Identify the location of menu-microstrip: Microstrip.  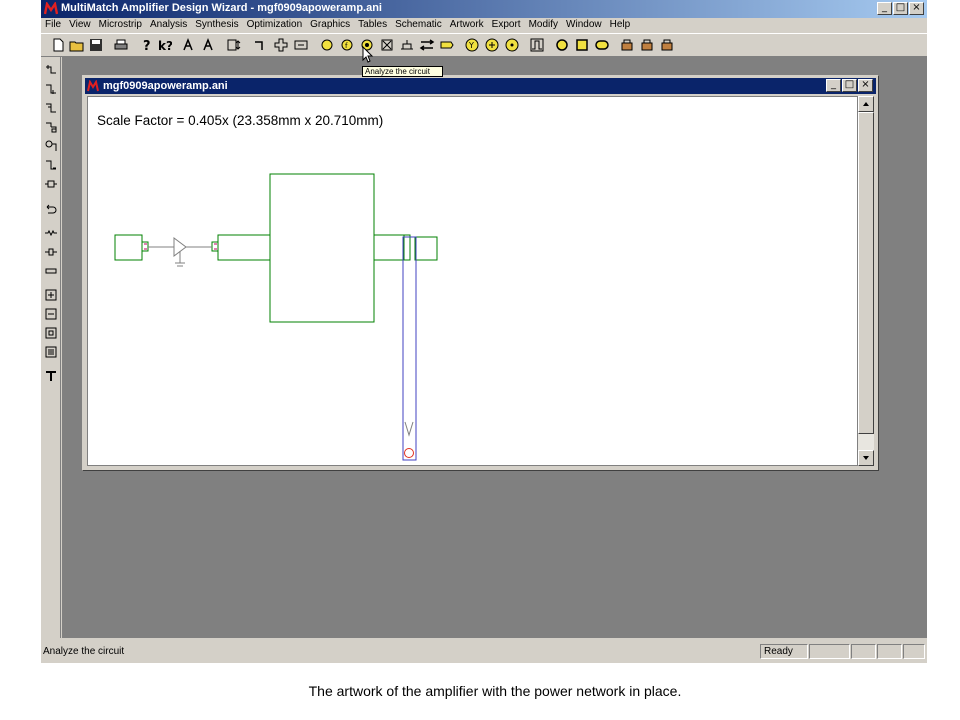
(120, 24).